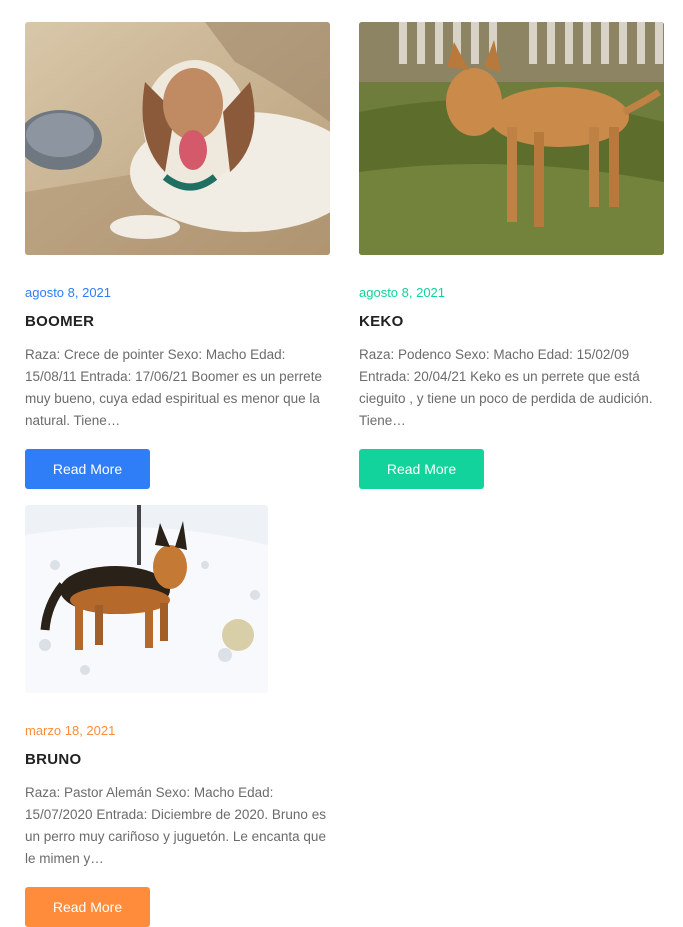 The width and height of the screenshot is (683, 927). Describe the element at coordinates (146, 599) in the screenshot. I see `post-image-bruno` at that location.